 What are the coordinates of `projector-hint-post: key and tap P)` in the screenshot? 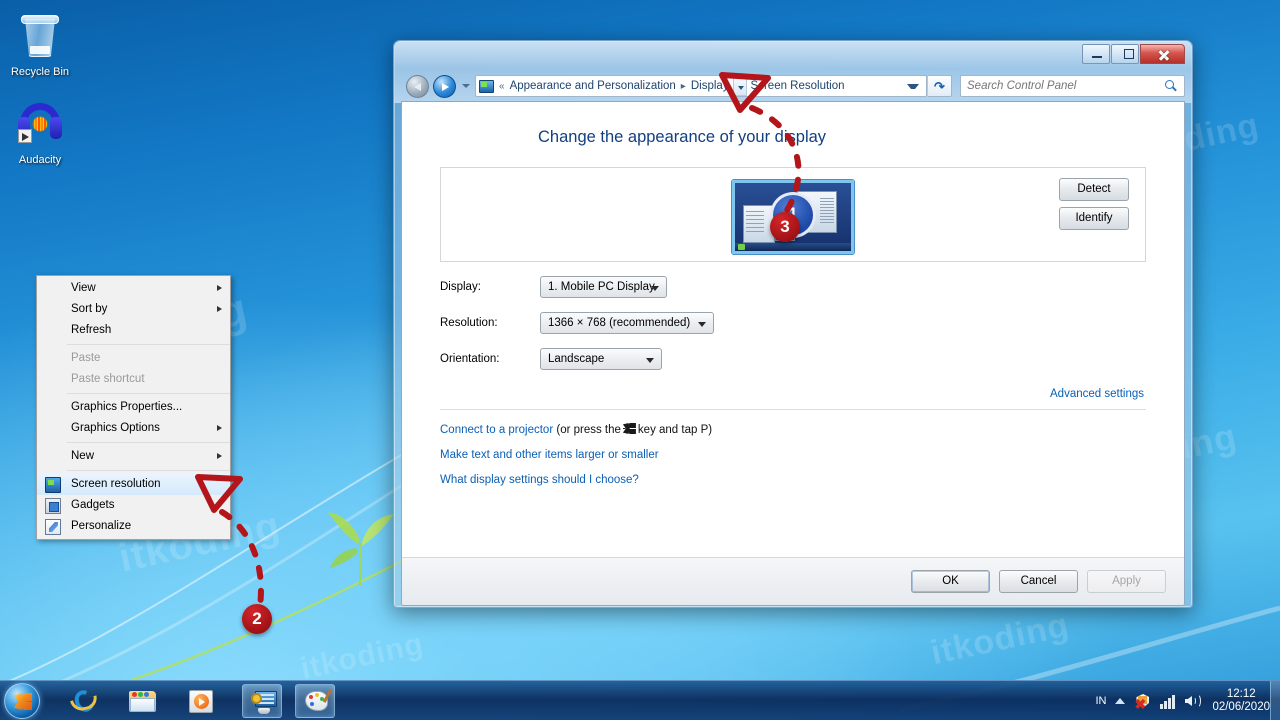 It's located at (675, 430).